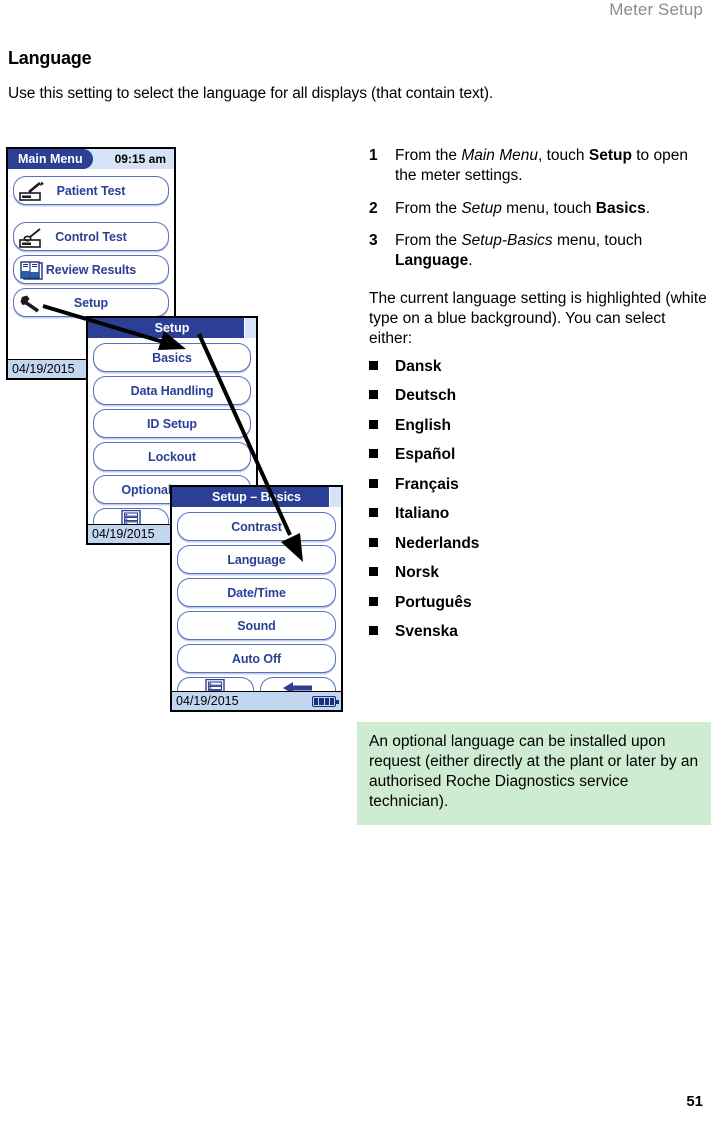 This screenshot has width=711, height=1139. Describe the element at coordinates (31, 303) in the screenshot. I see `wrench-icon` at that location.